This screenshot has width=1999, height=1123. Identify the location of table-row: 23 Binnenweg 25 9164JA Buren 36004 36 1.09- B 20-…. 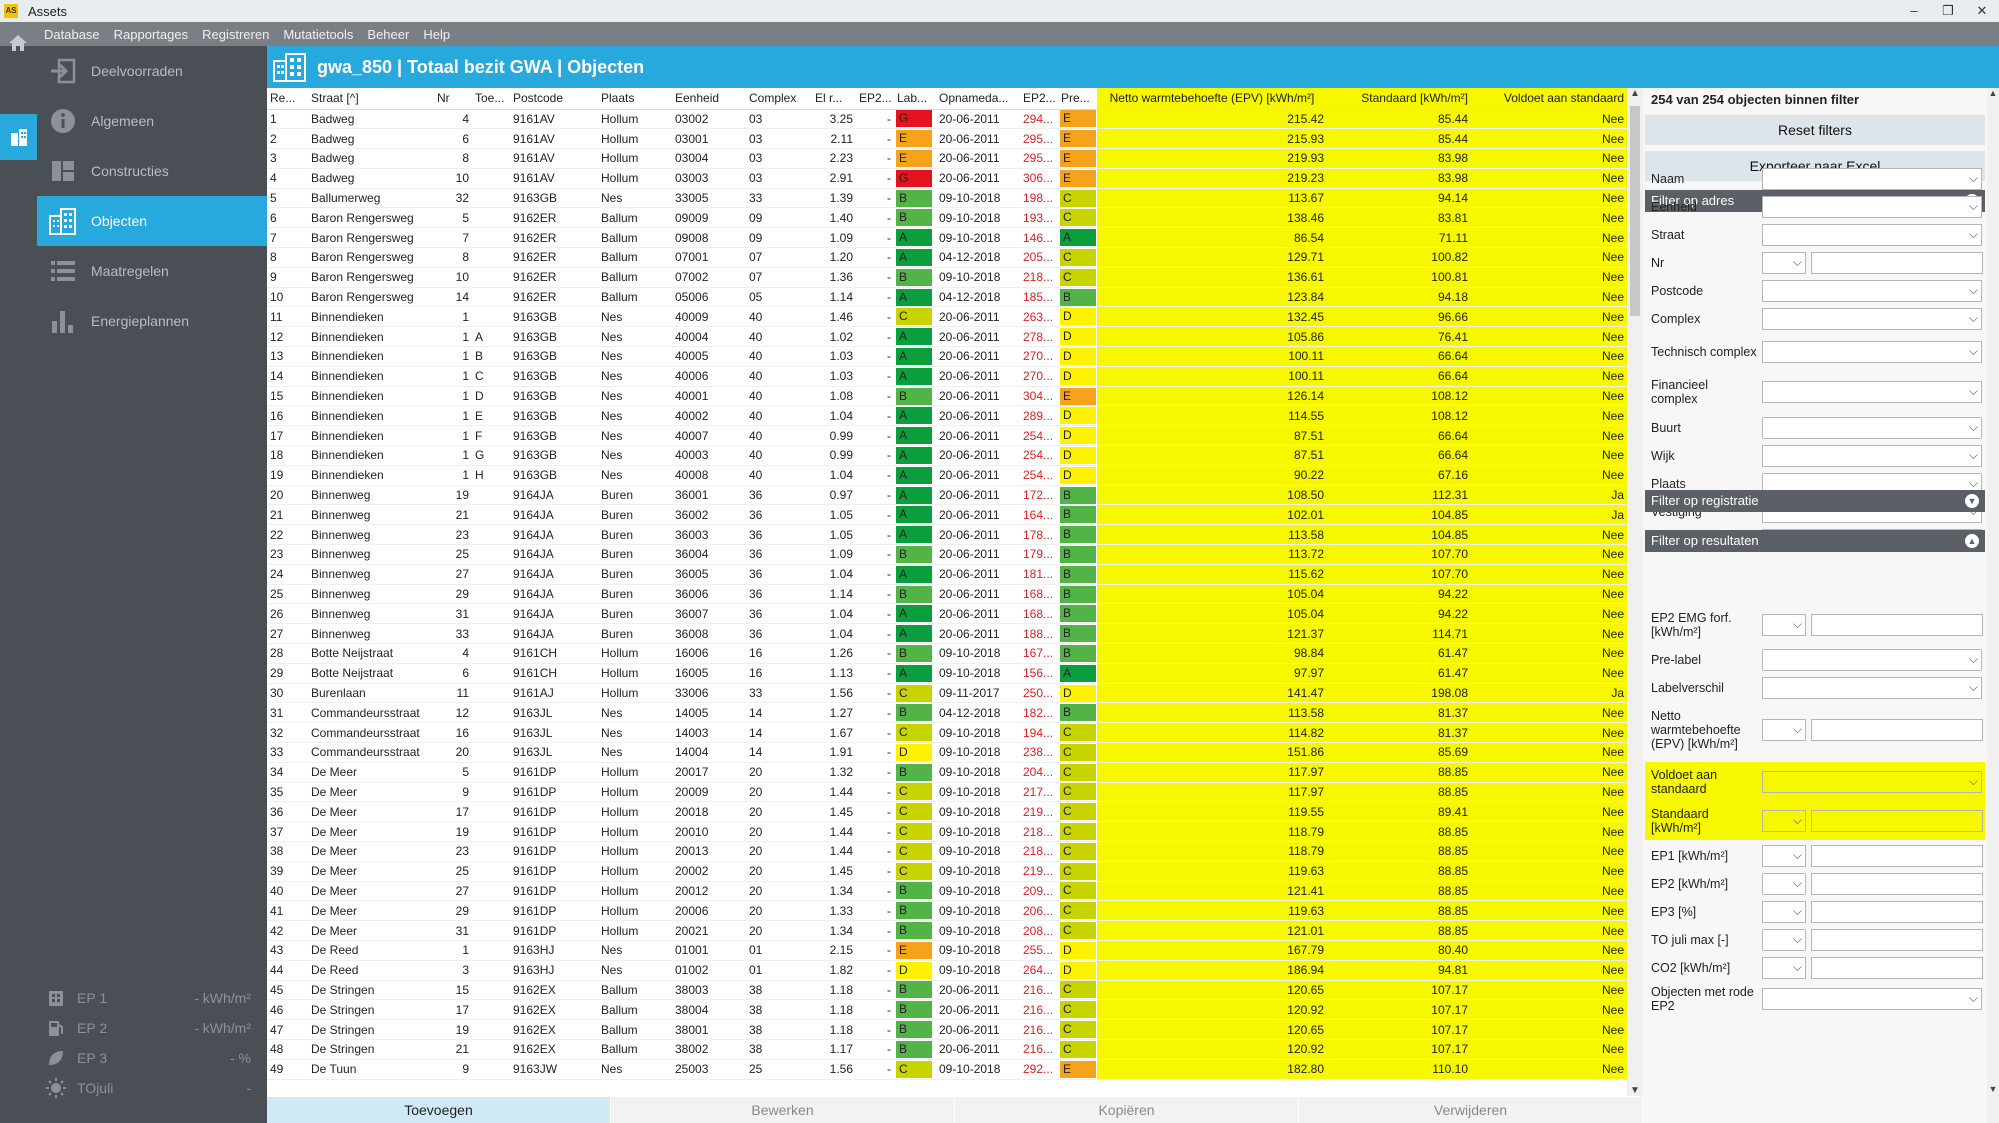
(947, 554).